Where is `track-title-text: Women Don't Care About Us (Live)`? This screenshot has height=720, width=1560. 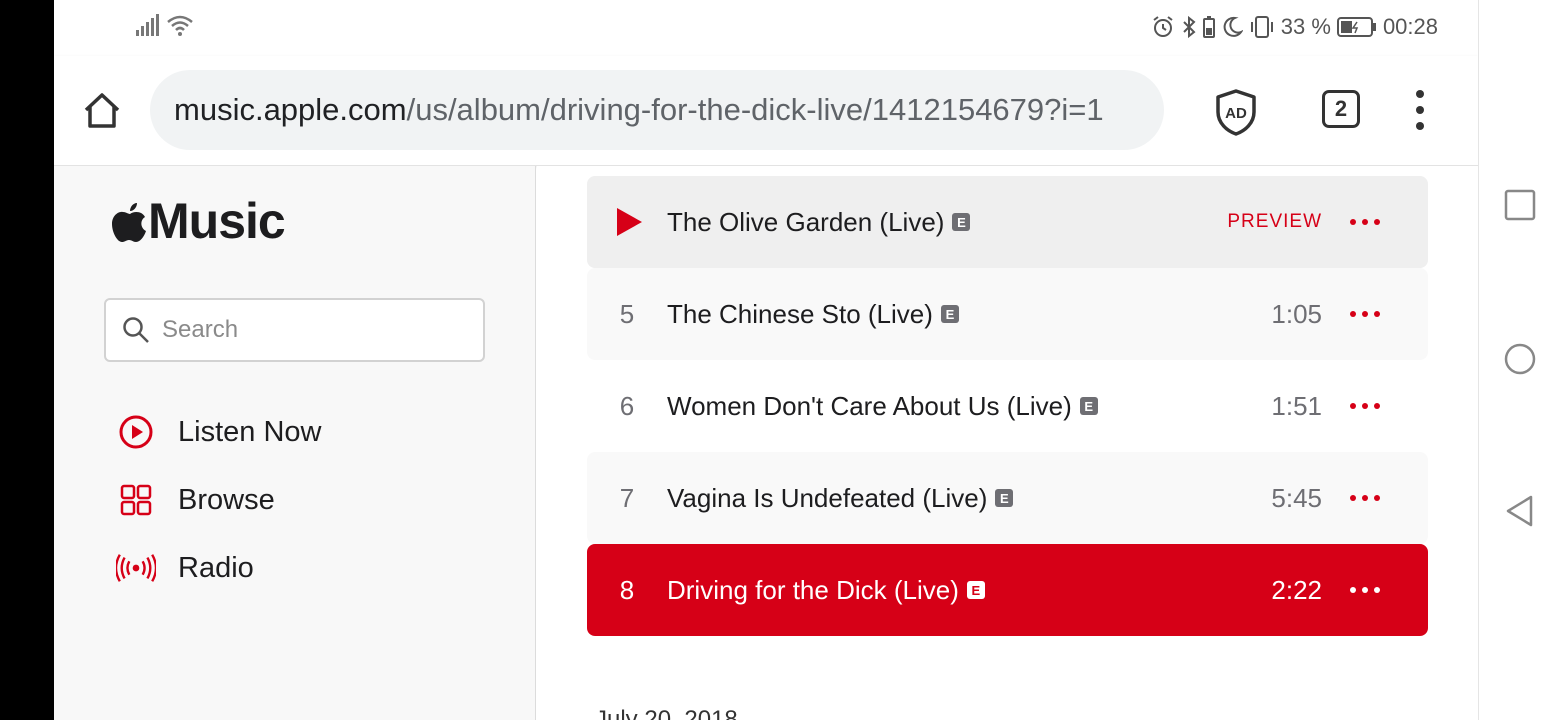
track-title-text: Women Don't Care About Us (Live) is located at coordinates (869, 405).